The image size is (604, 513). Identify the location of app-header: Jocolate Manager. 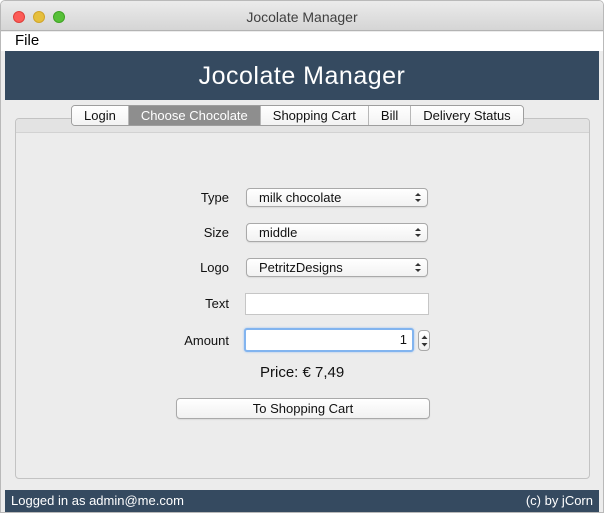
(302, 75).